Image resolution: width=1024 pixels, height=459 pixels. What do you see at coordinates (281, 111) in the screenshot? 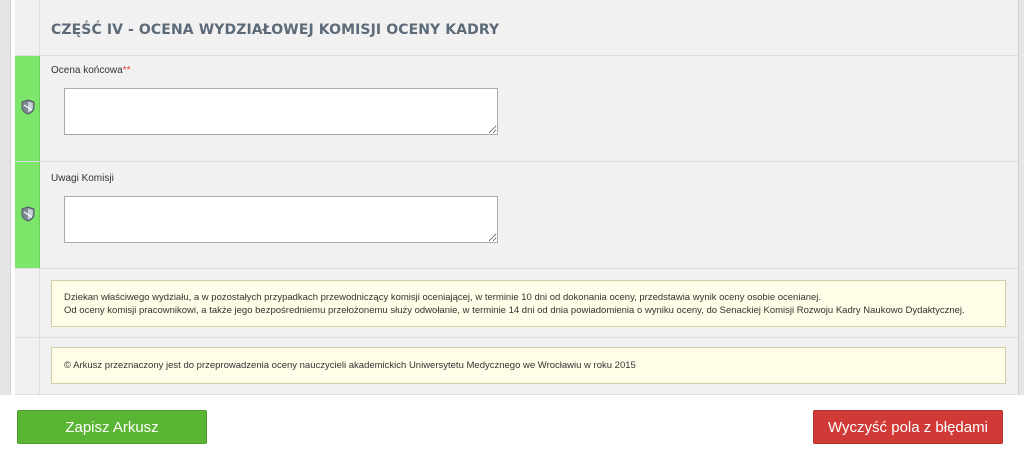
I see `final-grade-textarea` at bounding box center [281, 111].